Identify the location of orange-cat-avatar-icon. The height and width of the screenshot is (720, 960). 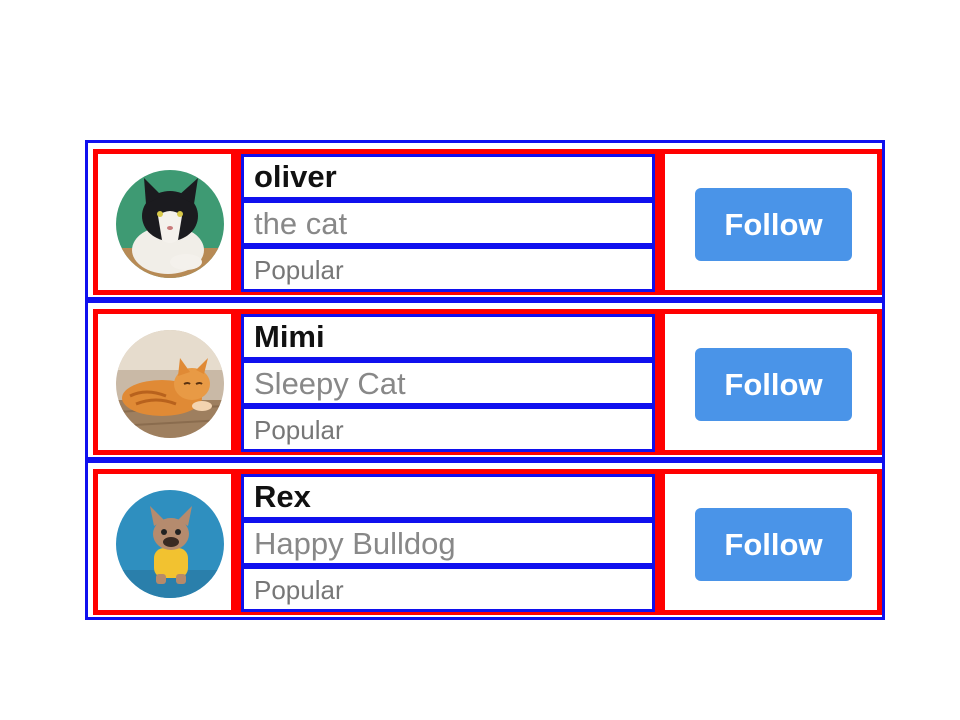
(170, 384).